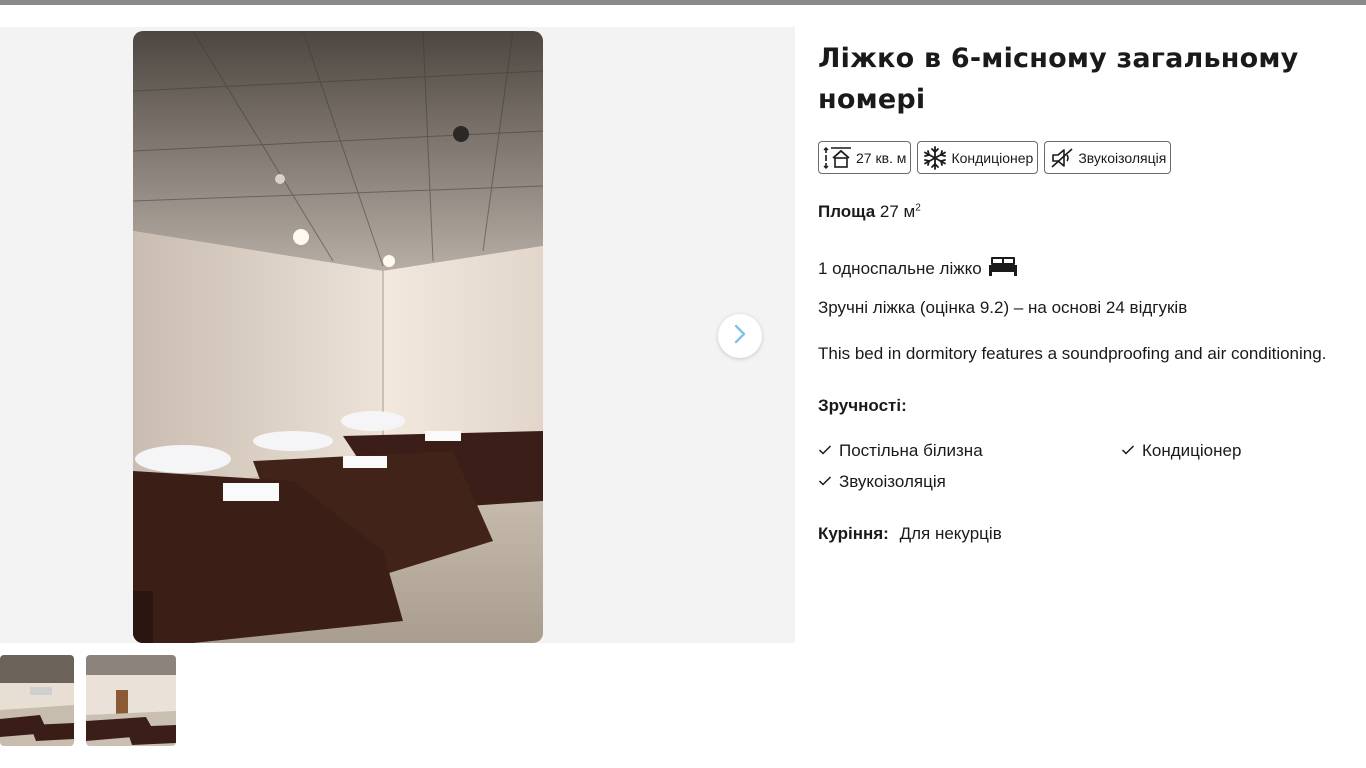  I want to click on smoking-label: Куріння:, so click(853, 533).